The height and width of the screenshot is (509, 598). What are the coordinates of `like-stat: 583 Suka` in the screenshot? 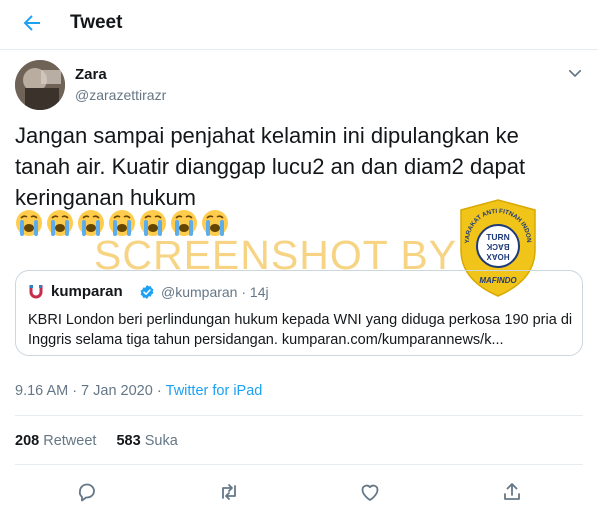 It's located at (146, 441).